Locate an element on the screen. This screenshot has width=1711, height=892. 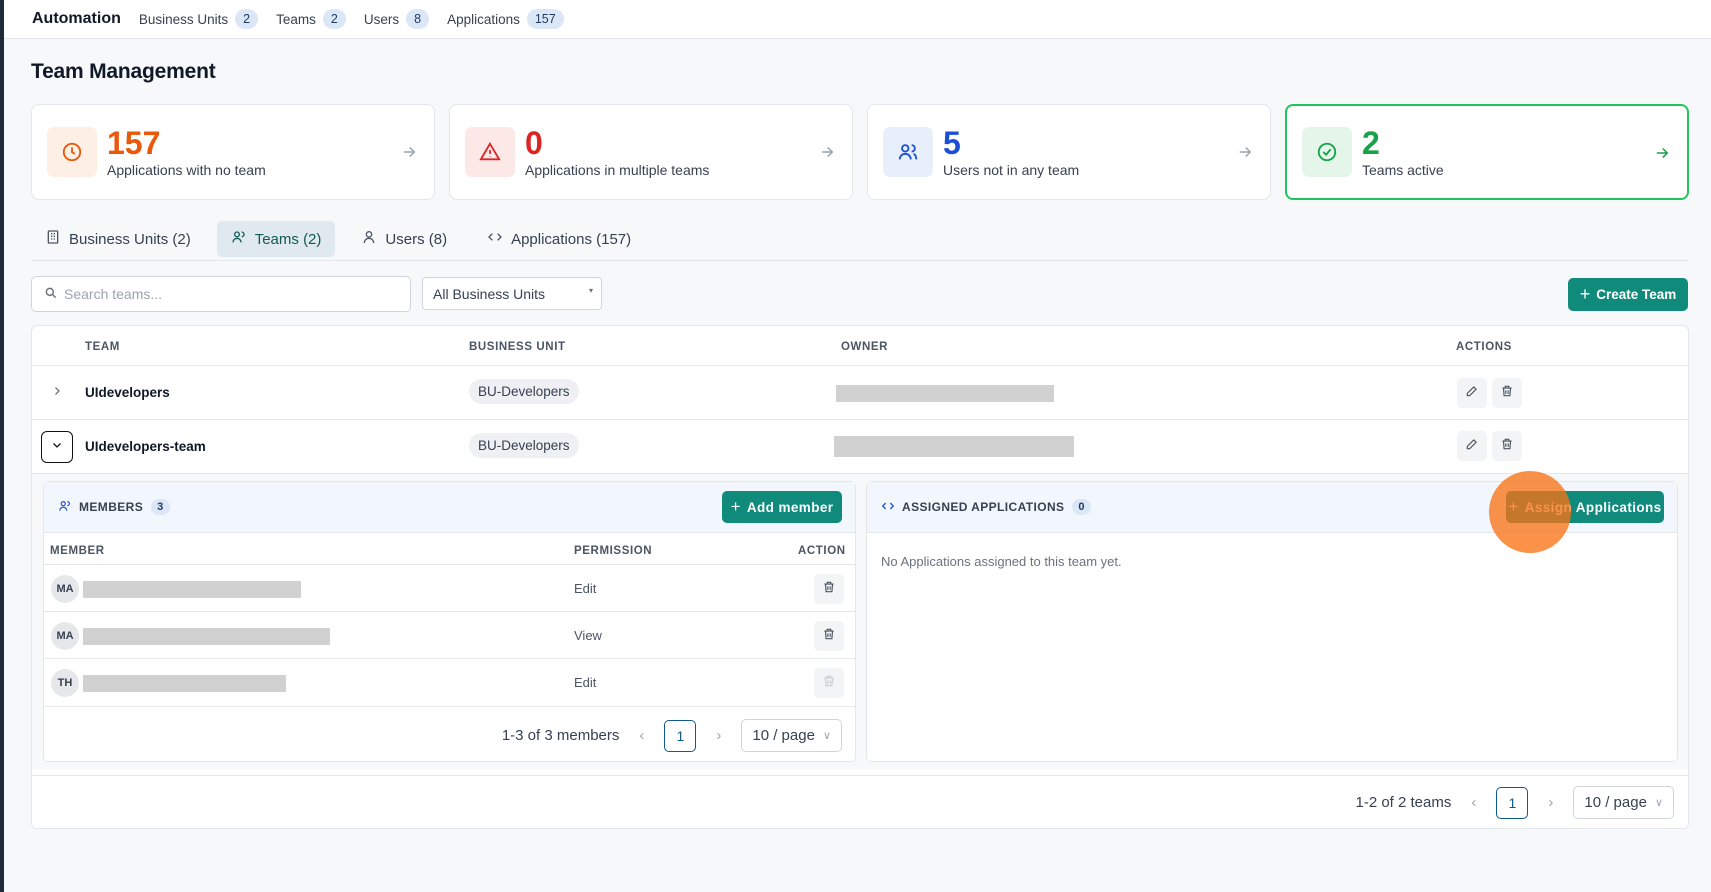
alert-triangle-icon is located at coordinates (490, 152).